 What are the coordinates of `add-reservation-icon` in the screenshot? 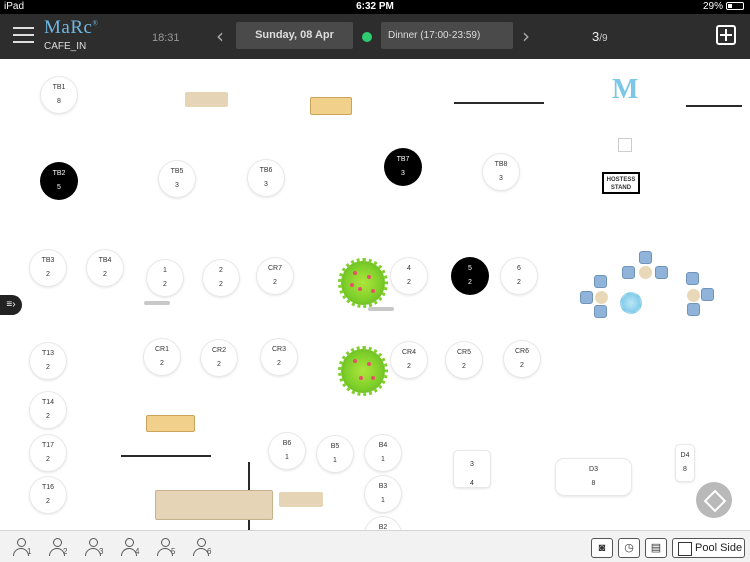 It's located at (726, 35).